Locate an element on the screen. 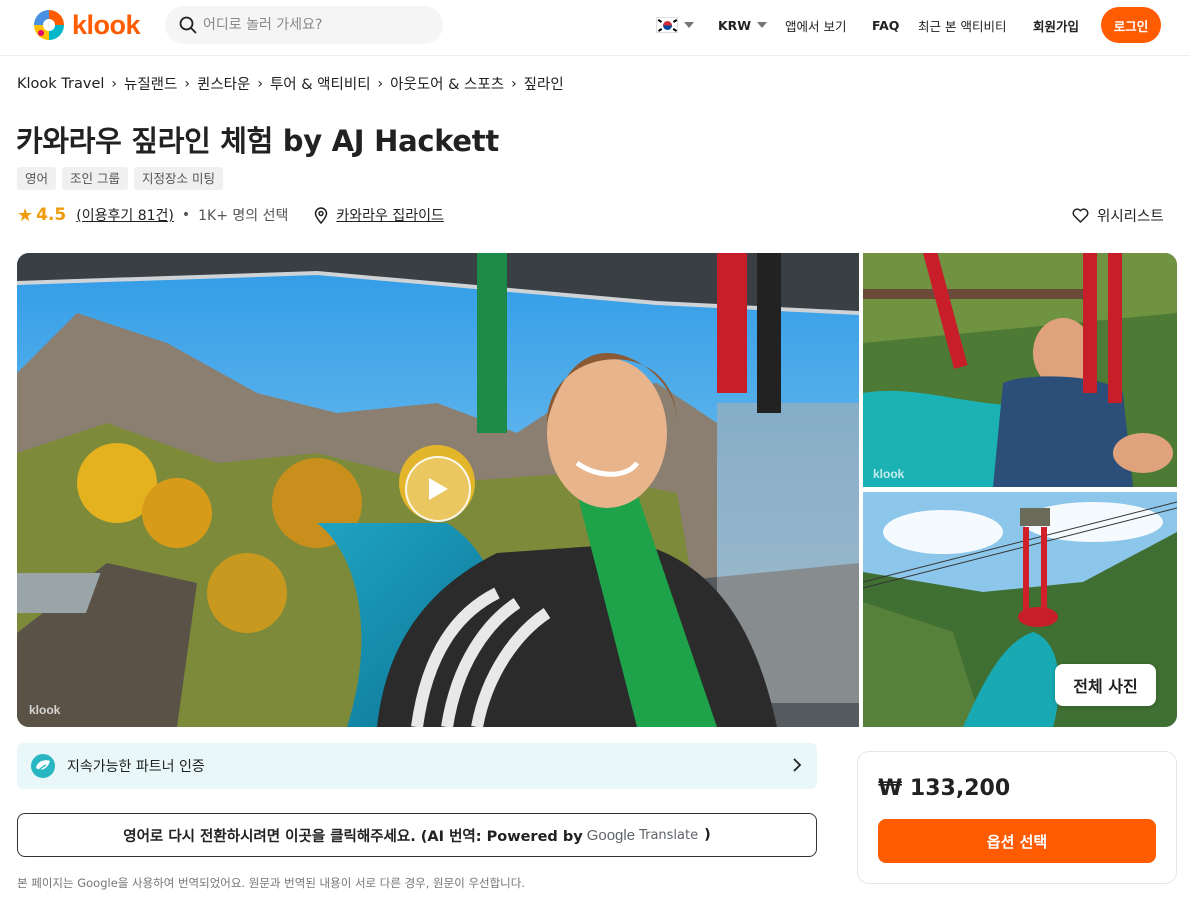 The width and height of the screenshot is (1190, 904). faq-link: FAQ is located at coordinates (885, 25).